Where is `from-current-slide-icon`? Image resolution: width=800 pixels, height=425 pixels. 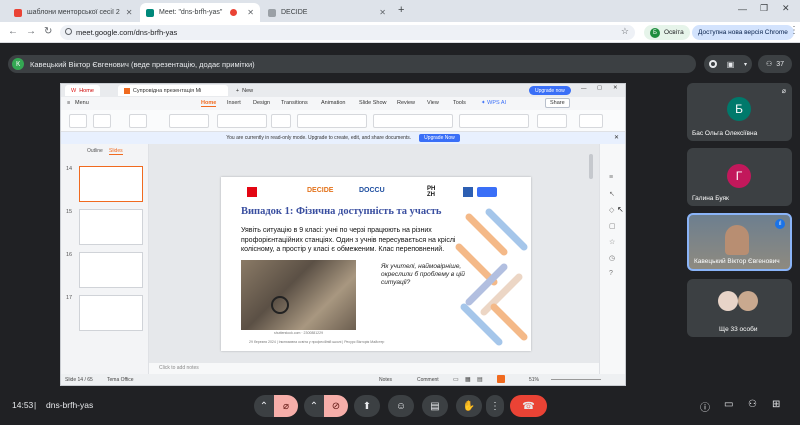 from-current-slide-icon is located at coordinates (138, 121).